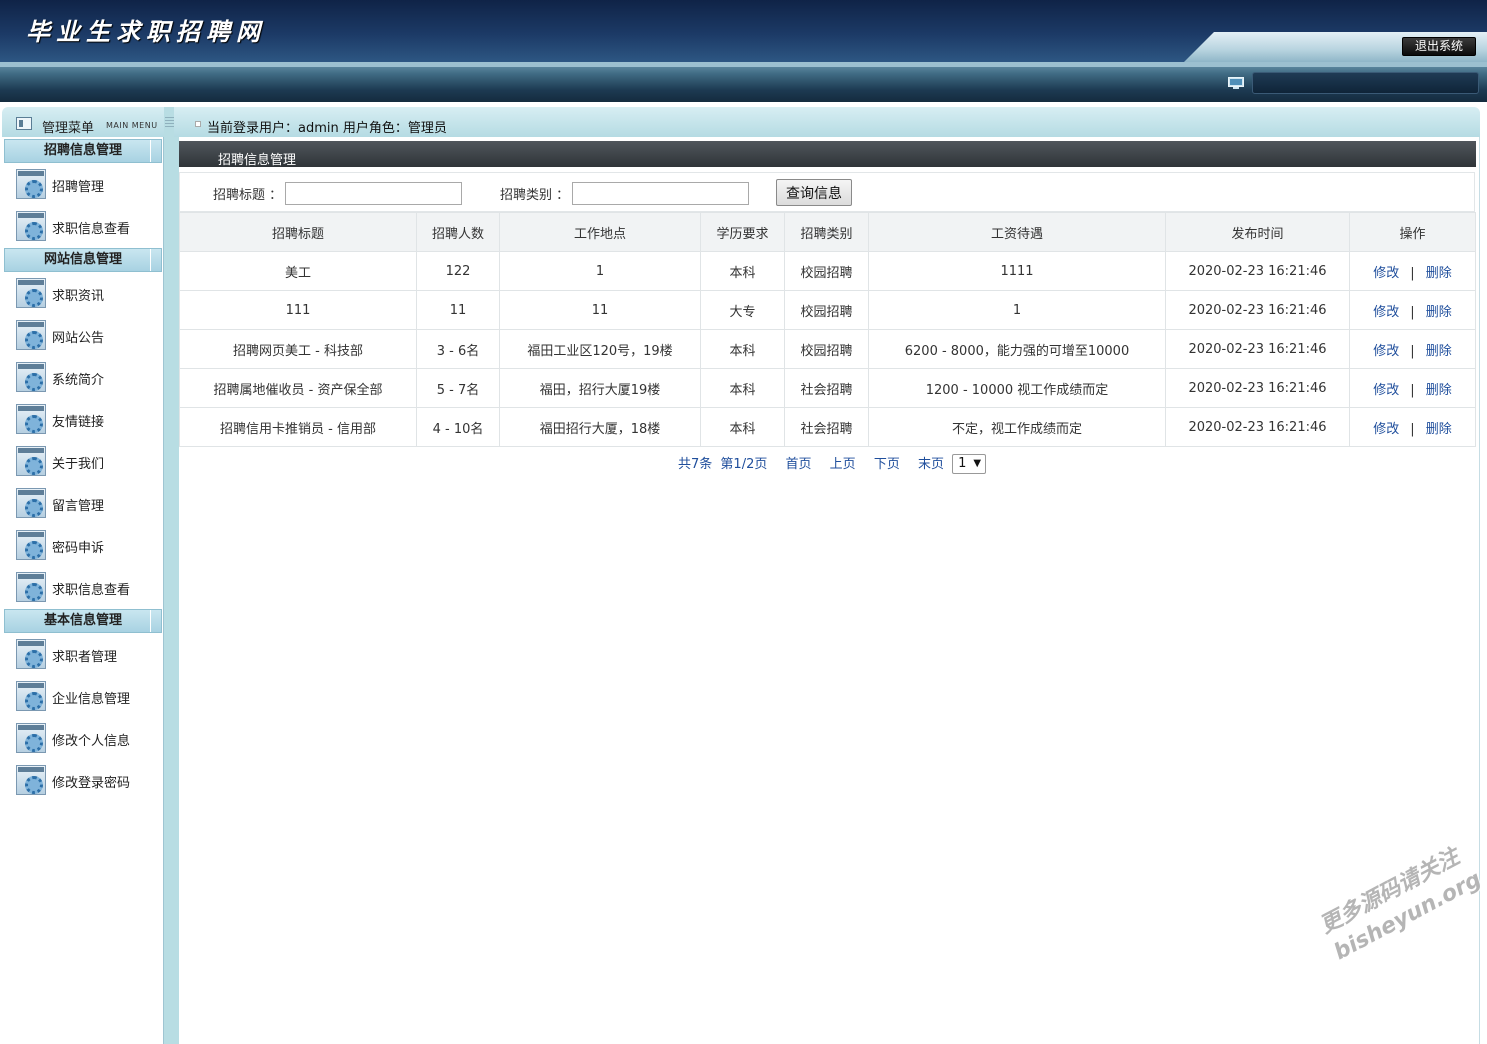 Image resolution: width=1487 pixels, height=1044 pixels. What do you see at coordinates (298, 232) in the screenshot?
I see `column-header: 招聘标题` at bounding box center [298, 232].